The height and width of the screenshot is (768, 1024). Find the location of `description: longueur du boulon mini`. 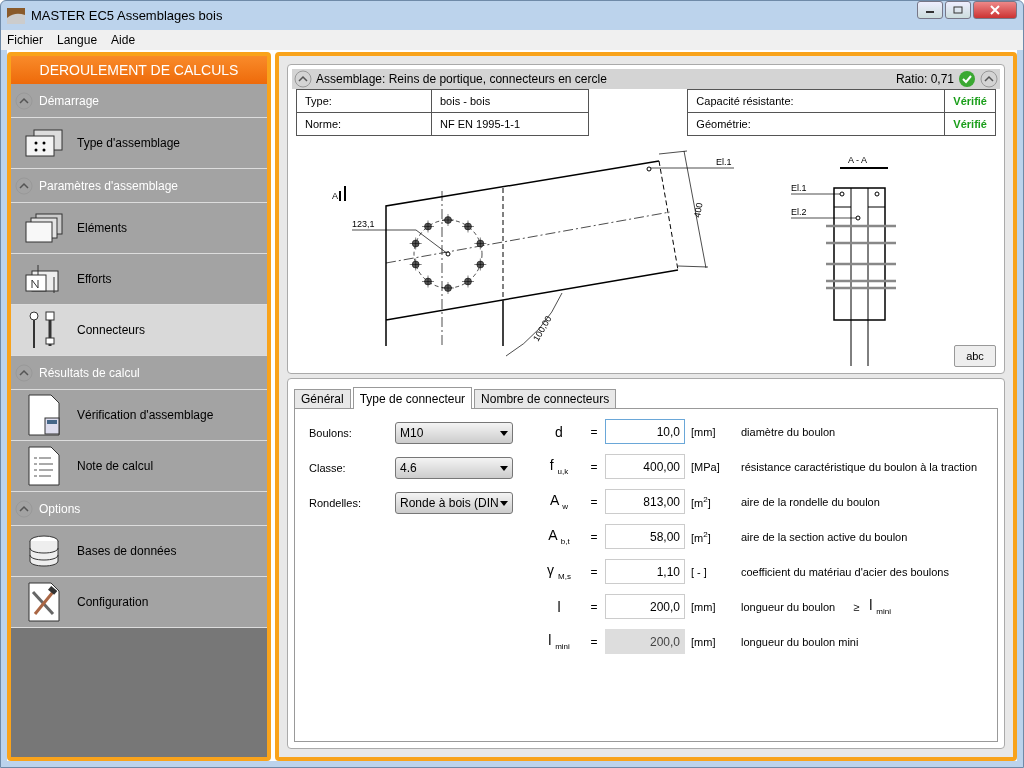

description: longueur du boulon mini is located at coordinates (800, 641).